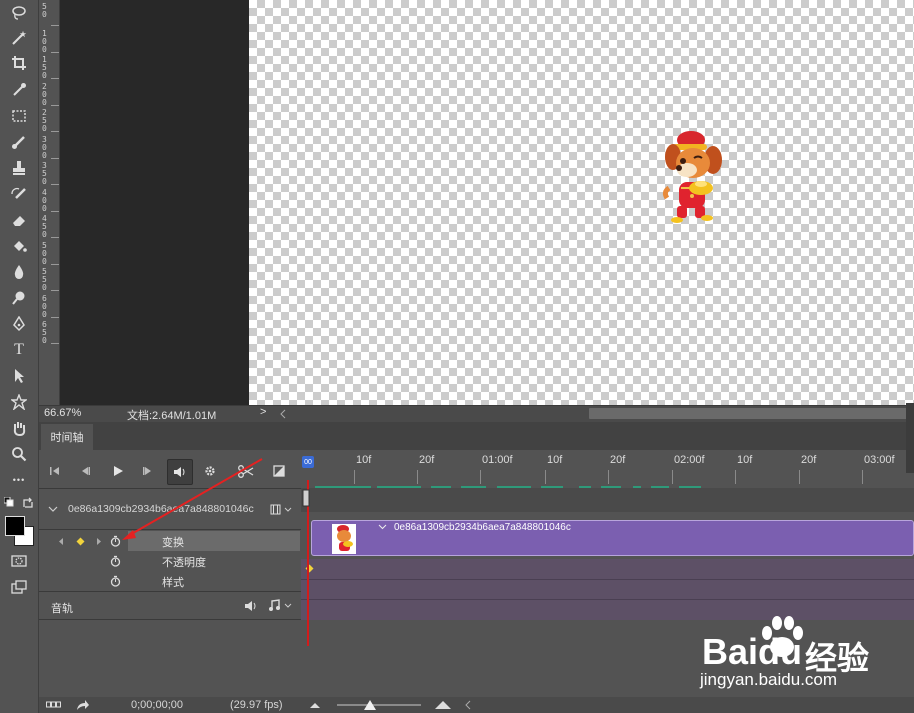  Describe the element at coordinates (157, 705) in the screenshot. I see `current-timecode: 0;00;00;00` at that location.